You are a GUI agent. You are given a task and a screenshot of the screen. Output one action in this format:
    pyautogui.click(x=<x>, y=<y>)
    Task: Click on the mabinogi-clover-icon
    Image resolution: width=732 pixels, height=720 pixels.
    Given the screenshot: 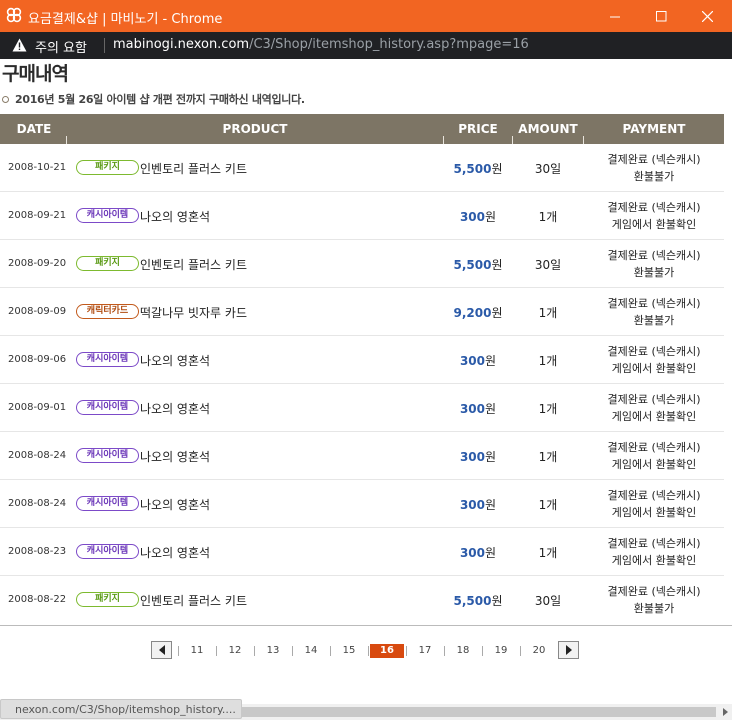 What is the action you would take?
    pyautogui.click(x=14, y=15)
    